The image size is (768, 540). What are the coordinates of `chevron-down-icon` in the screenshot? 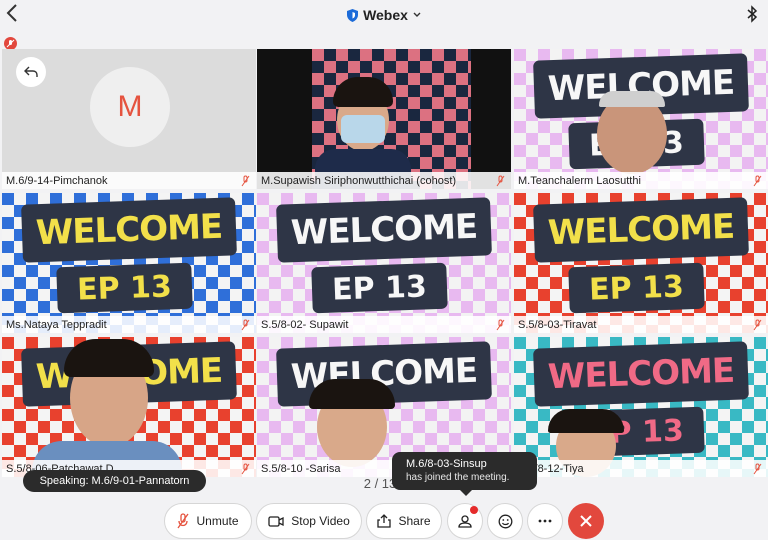 It's located at (417, 14).